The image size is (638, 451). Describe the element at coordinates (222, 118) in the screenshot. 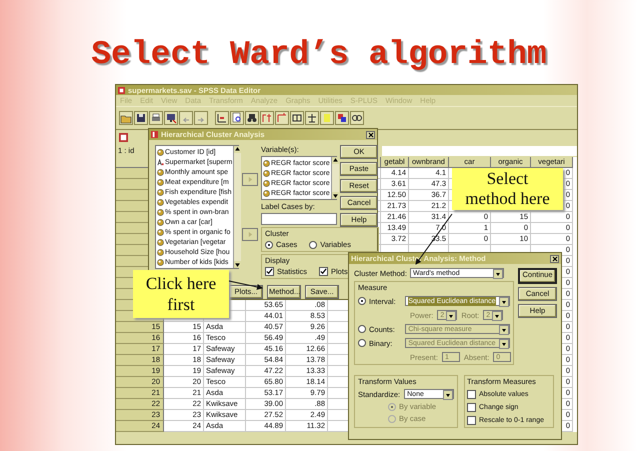

I see `chart-icon` at that location.